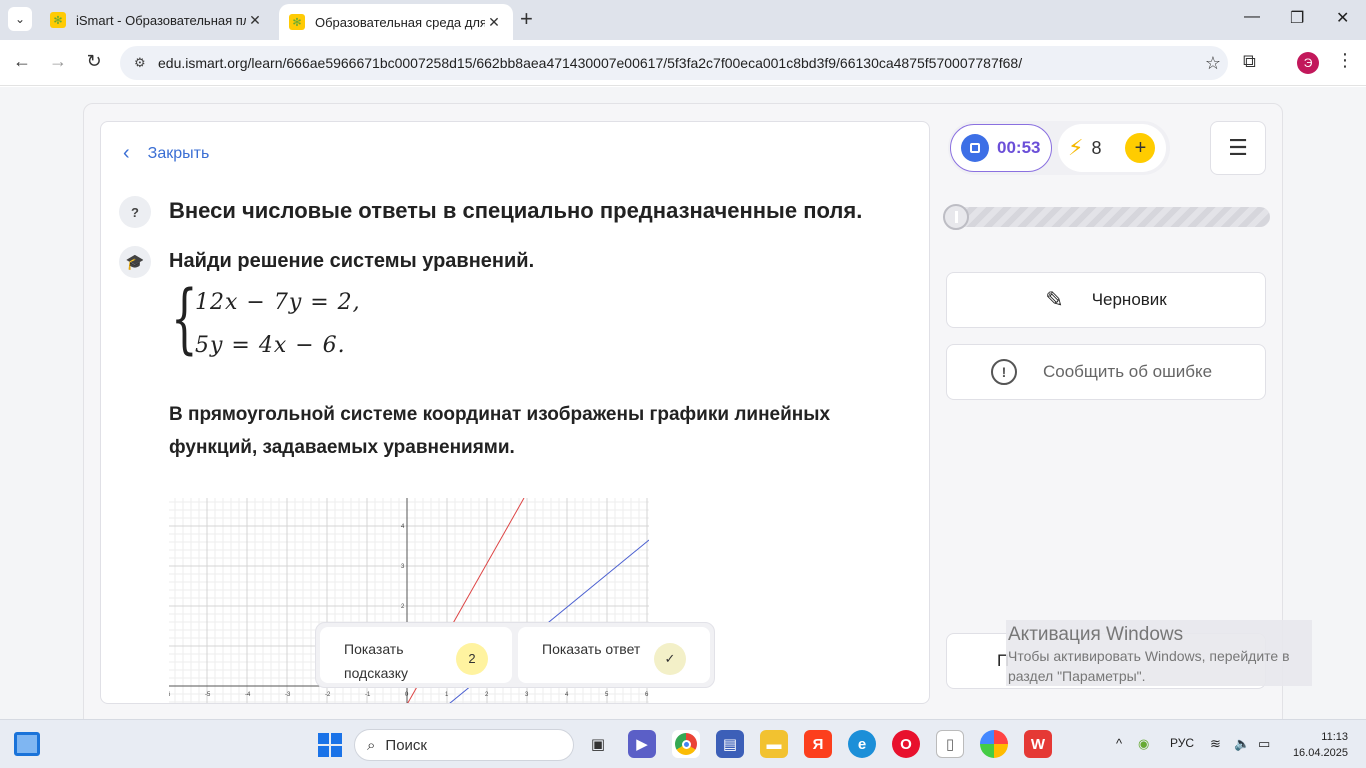 The width and height of the screenshot is (1366, 768). Describe the element at coordinates (1342, 18) in the screenshot. I see `close-window-icon: ✕` at that location.